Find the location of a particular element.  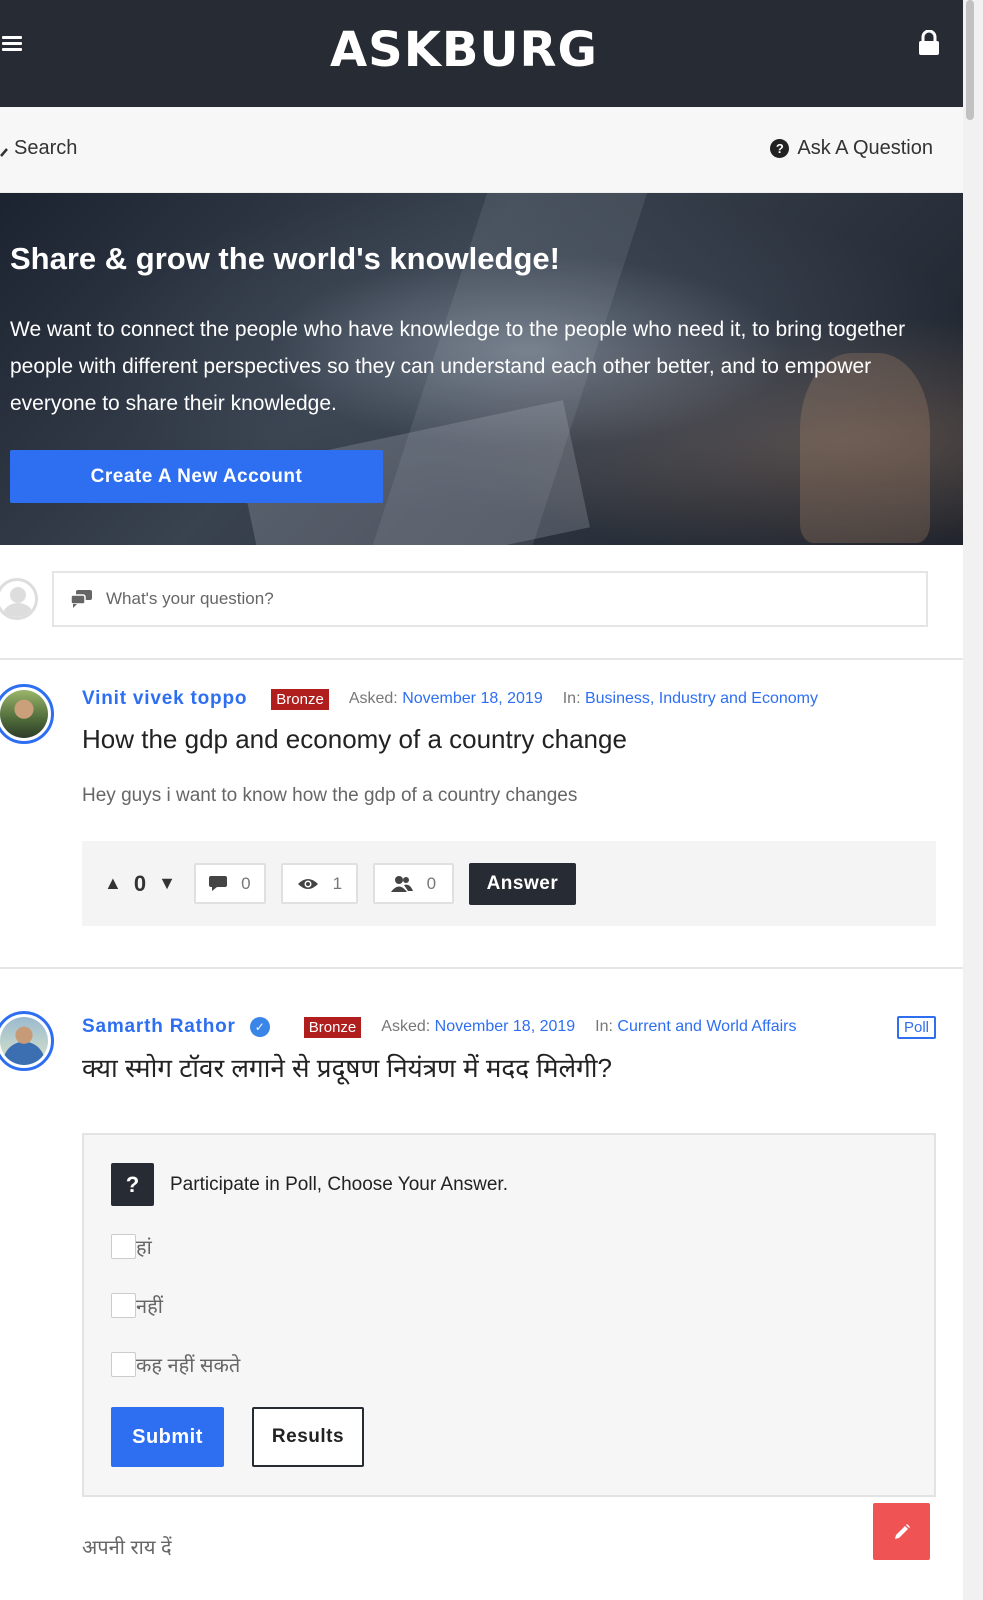

comments-icon is located at coordinates (81, 599).